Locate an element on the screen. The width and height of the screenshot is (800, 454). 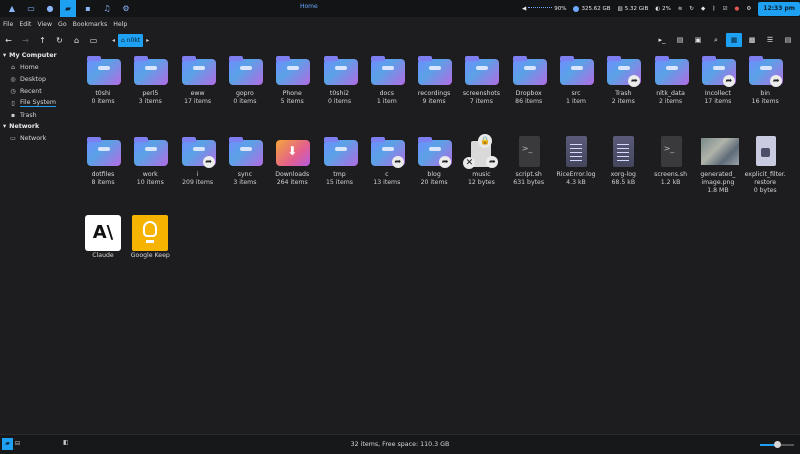
file-item-blog: ➦ blog 20 items is located at coordinates (434, 160).